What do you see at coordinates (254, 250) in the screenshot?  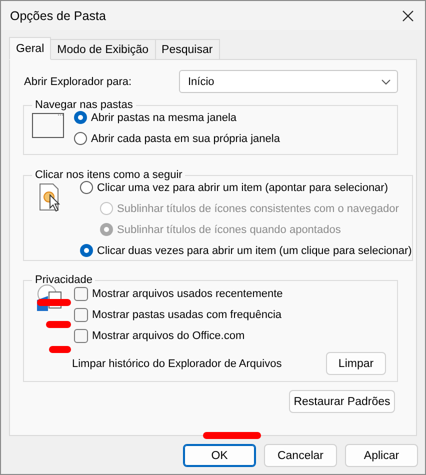 I see `option-label: Clicar duas vezes para abrir um item (um clique para selecionar)` at bounding box center [254, 250].